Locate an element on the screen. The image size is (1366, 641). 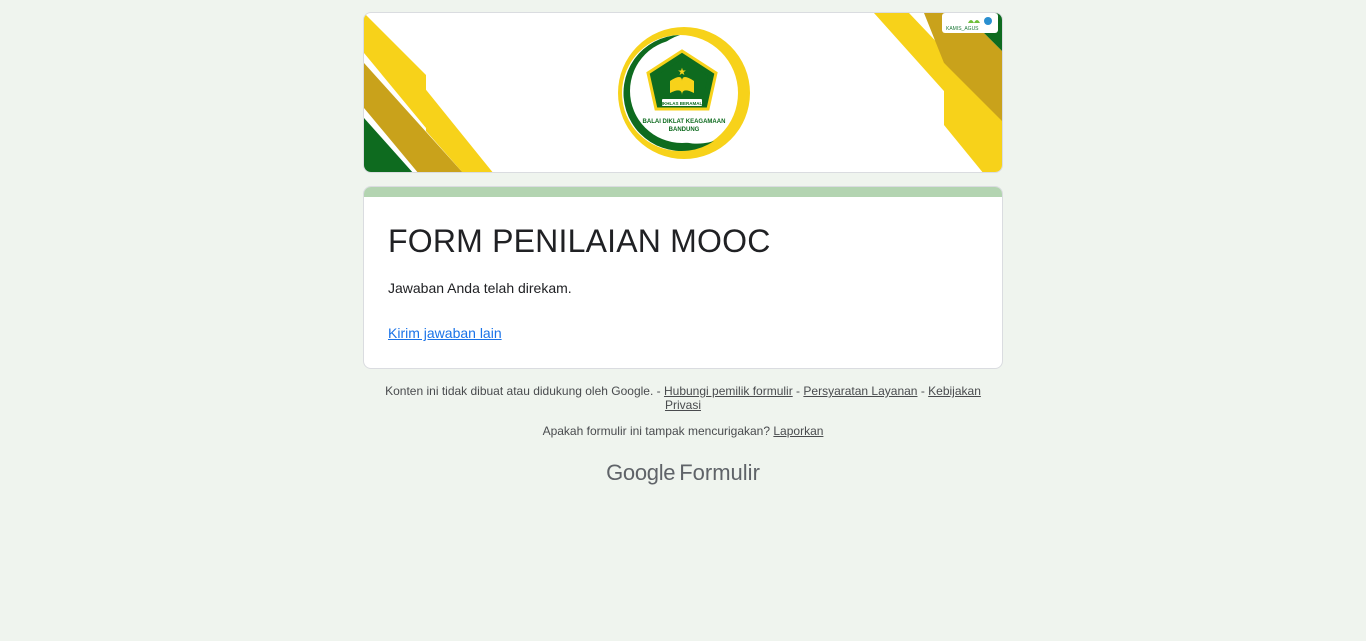
logo-caption-line1: BALAI DIKLAT KEAGAMAAN is located at coordinates (684, 122).